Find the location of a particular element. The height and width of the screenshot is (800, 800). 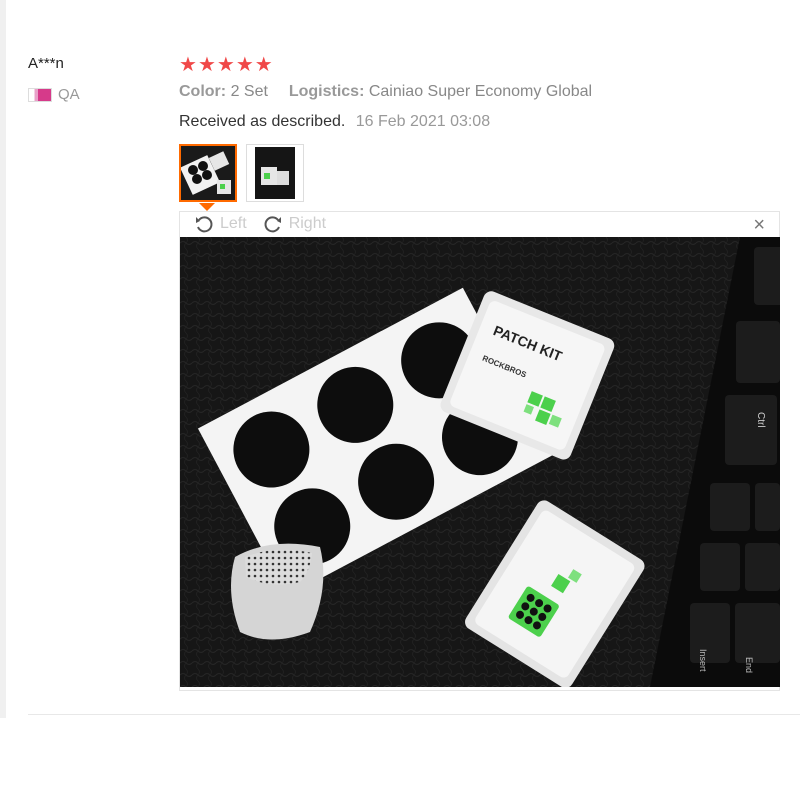

reviewer-name: A***n is located at coordinates (46, 63).